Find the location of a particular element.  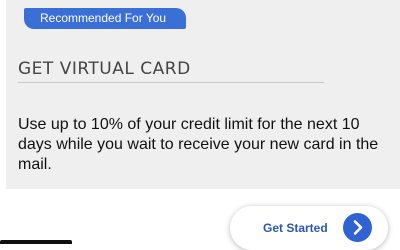

recommended-badge: Recommended For You is located at coordinates (105, 18).